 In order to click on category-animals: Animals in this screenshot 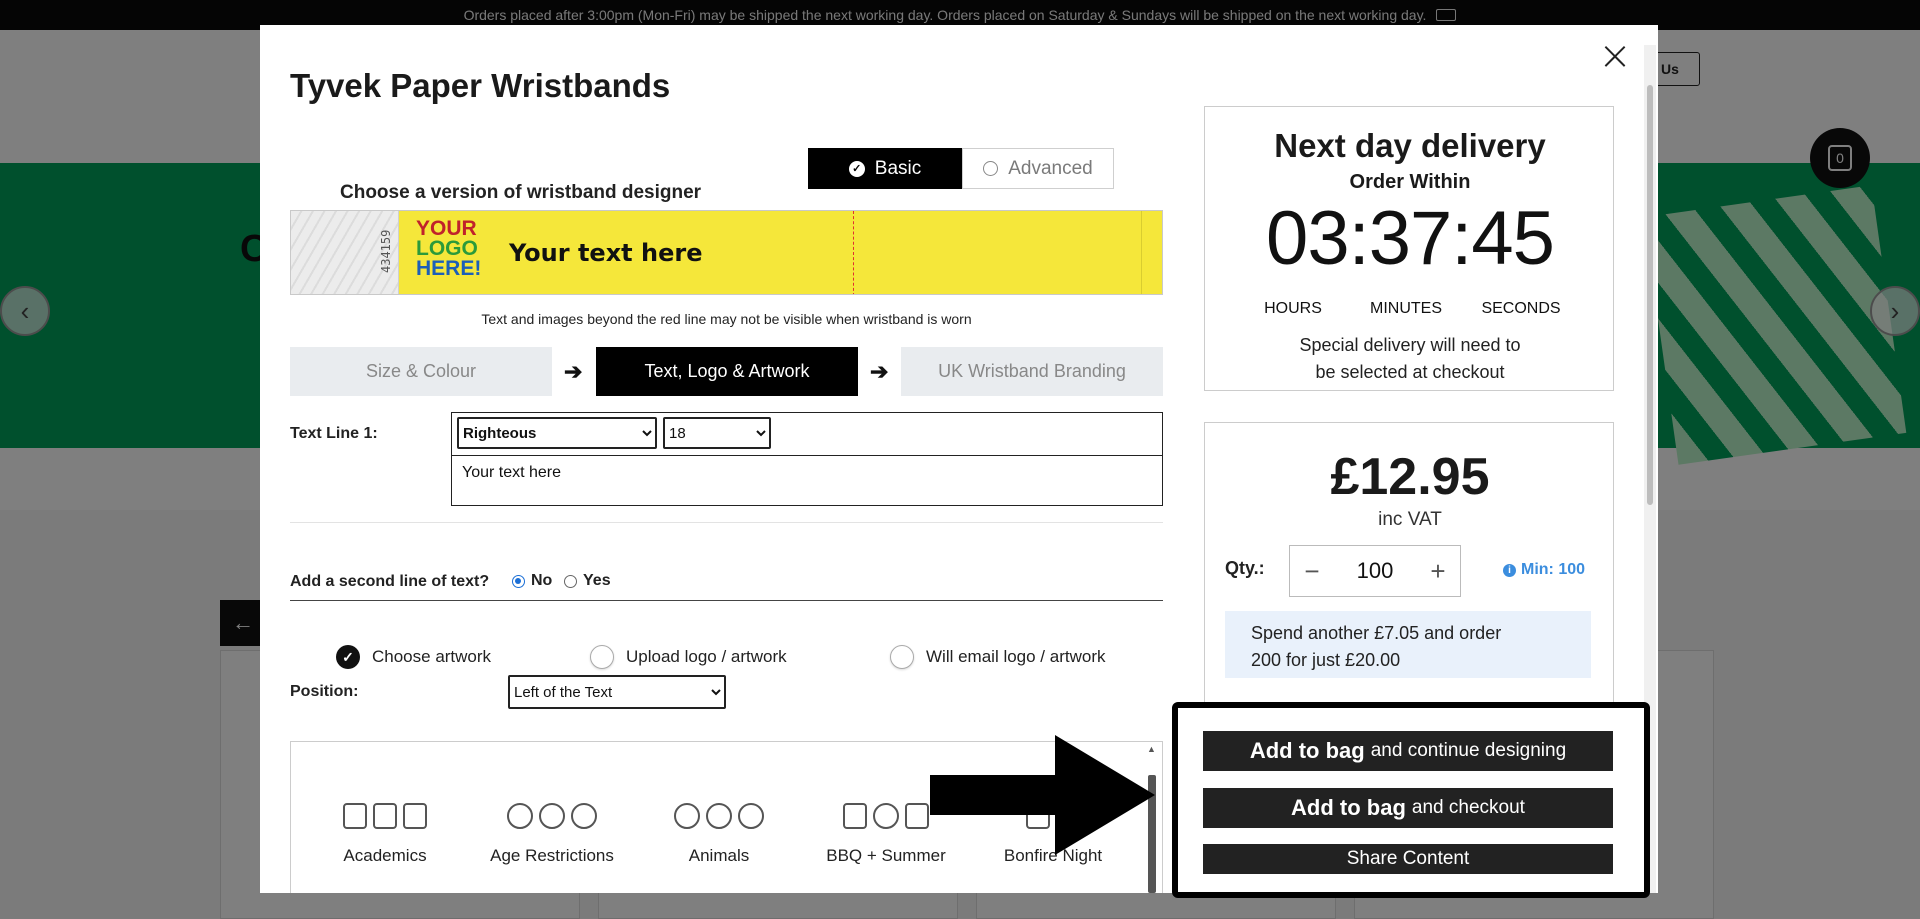, I will do `click(719, 833)`.